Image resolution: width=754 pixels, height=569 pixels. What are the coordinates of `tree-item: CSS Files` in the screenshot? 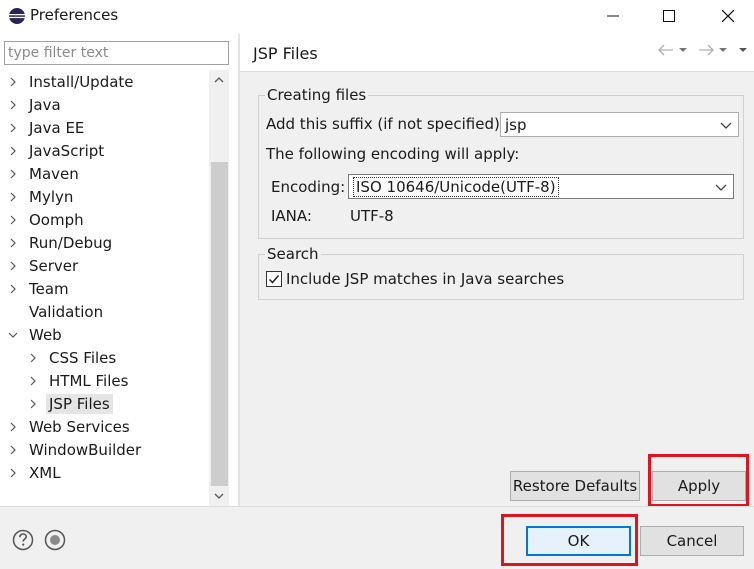 It's located at (73, 357).